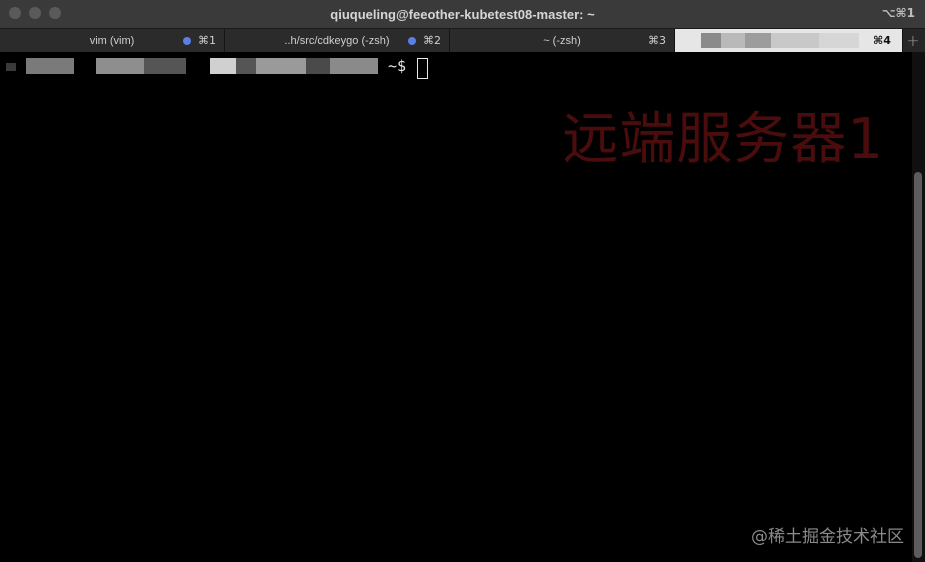  Describe the element at coordinates (882, 40) in the screenshot. I see `tab-shortcut: ⌘4` at that location.